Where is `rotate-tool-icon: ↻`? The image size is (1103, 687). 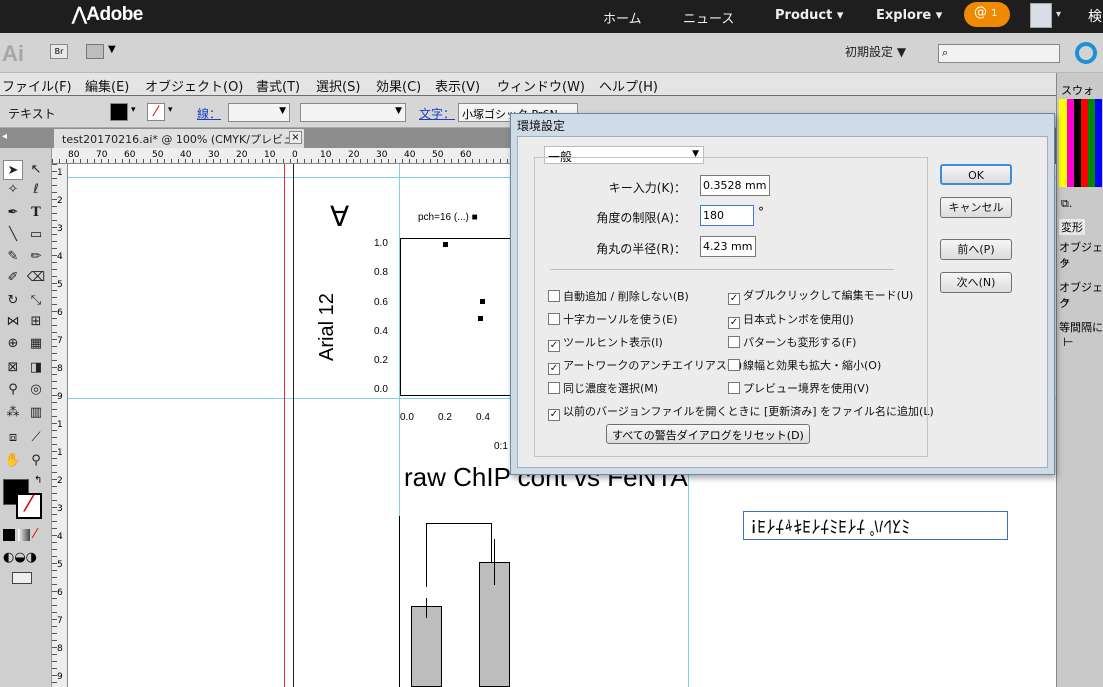 rotate-tool-icon: ↻ is located at coordinates (13, 301).